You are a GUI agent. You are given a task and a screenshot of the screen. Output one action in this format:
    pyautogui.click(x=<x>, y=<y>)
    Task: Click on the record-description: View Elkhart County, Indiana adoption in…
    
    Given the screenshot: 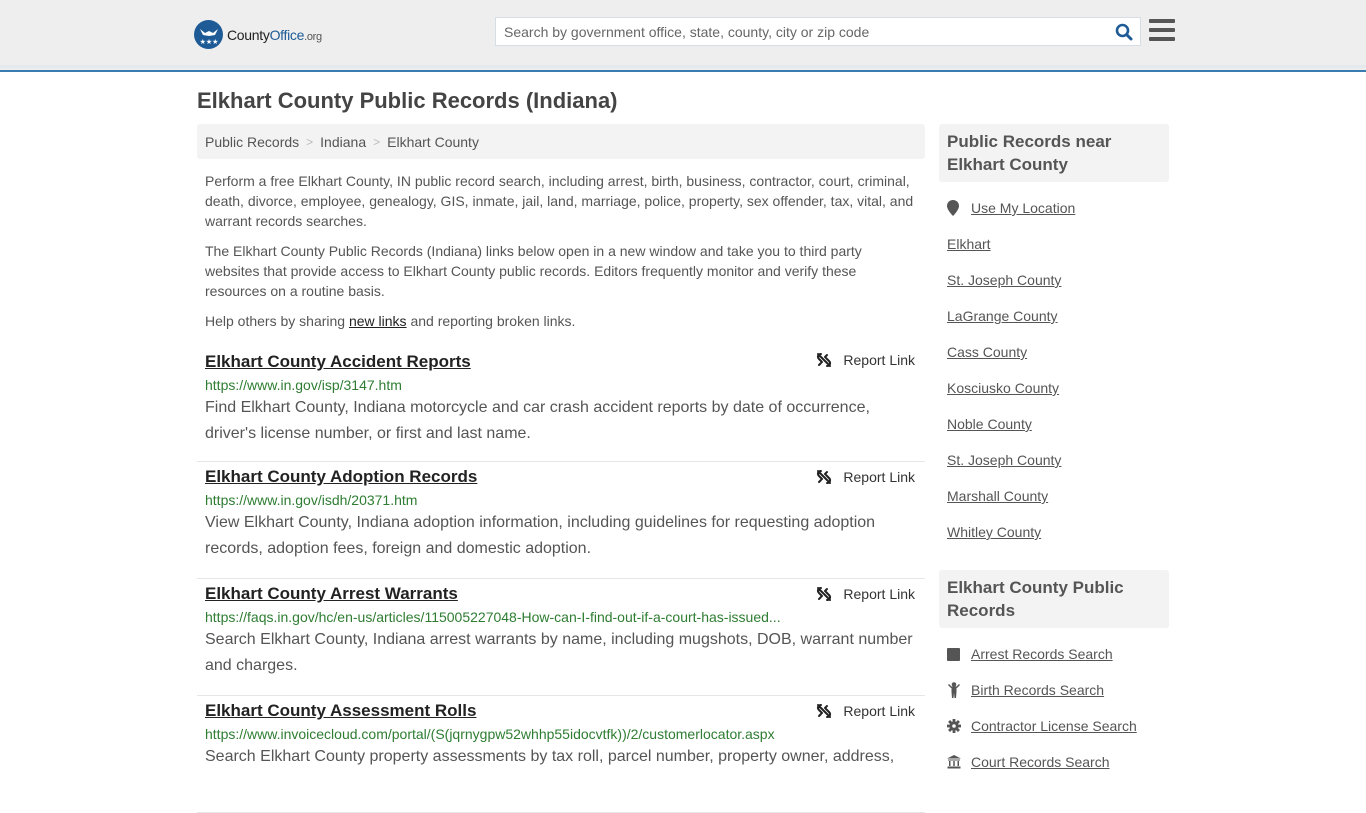 What is the action you would take?
    pyautogui.click(x=540, y=535)
    